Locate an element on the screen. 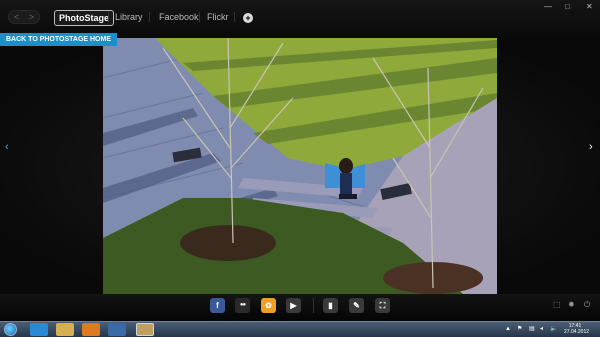 This screenshot has width=600, height=337. network-icon: ▤ is located at coordinates (532, 329).